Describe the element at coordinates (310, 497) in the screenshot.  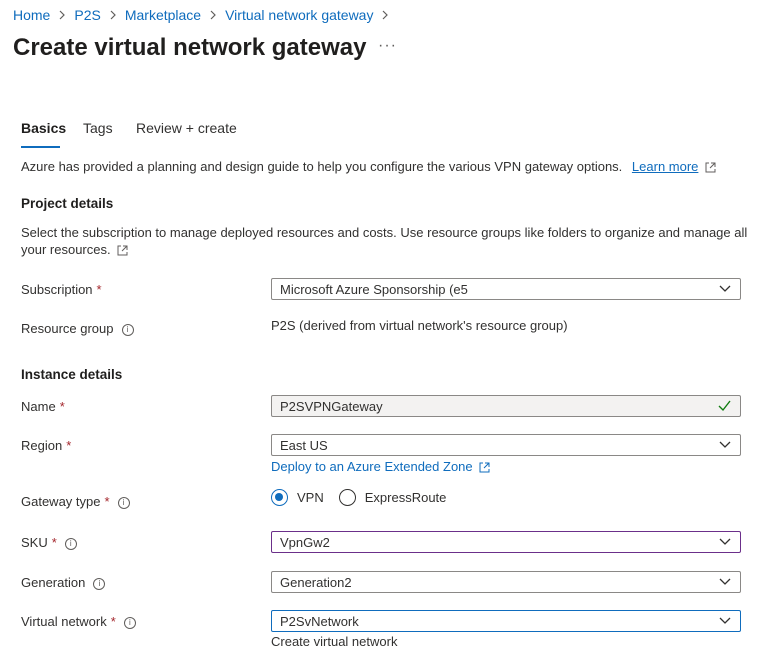
I see `radio-vpn-label: VPN` at that location.